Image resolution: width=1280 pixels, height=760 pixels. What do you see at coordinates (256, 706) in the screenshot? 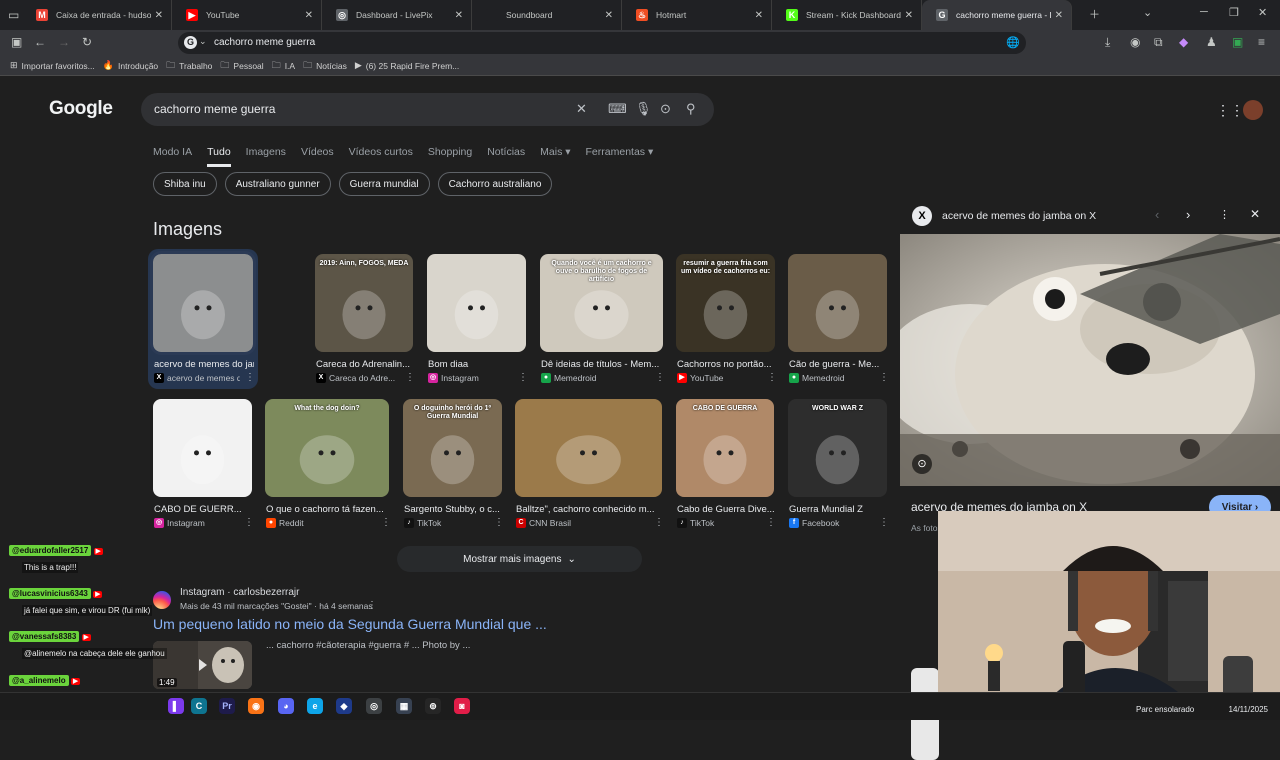
I see `firefox-icon: ◉` at bounding box center [256, 706].